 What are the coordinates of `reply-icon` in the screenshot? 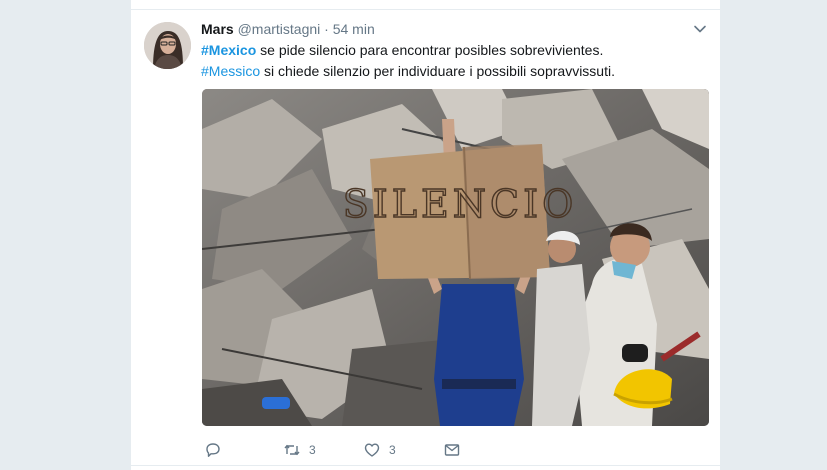 It's located at (213, 450).